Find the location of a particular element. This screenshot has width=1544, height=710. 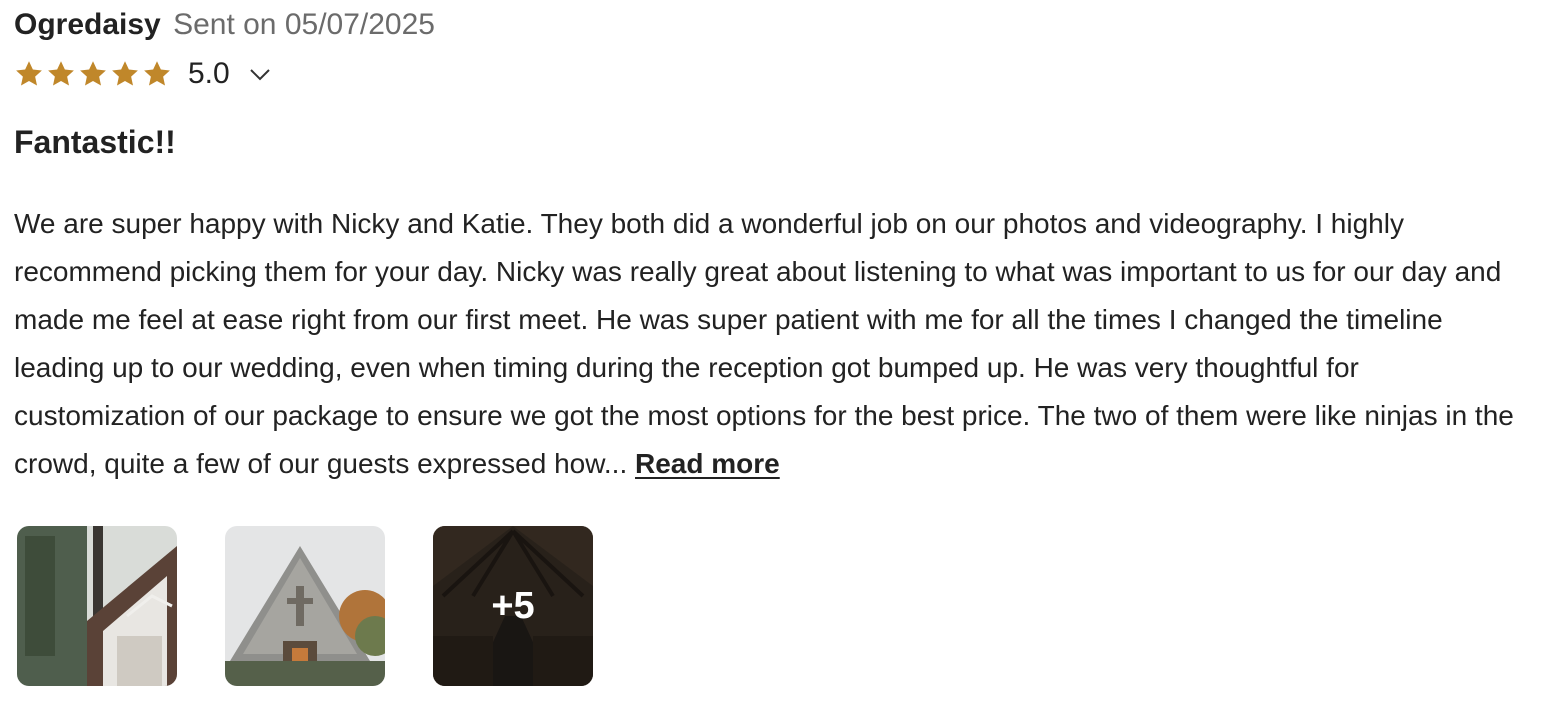

review-author: Ogredaisy is located at coordinates (87, 24).